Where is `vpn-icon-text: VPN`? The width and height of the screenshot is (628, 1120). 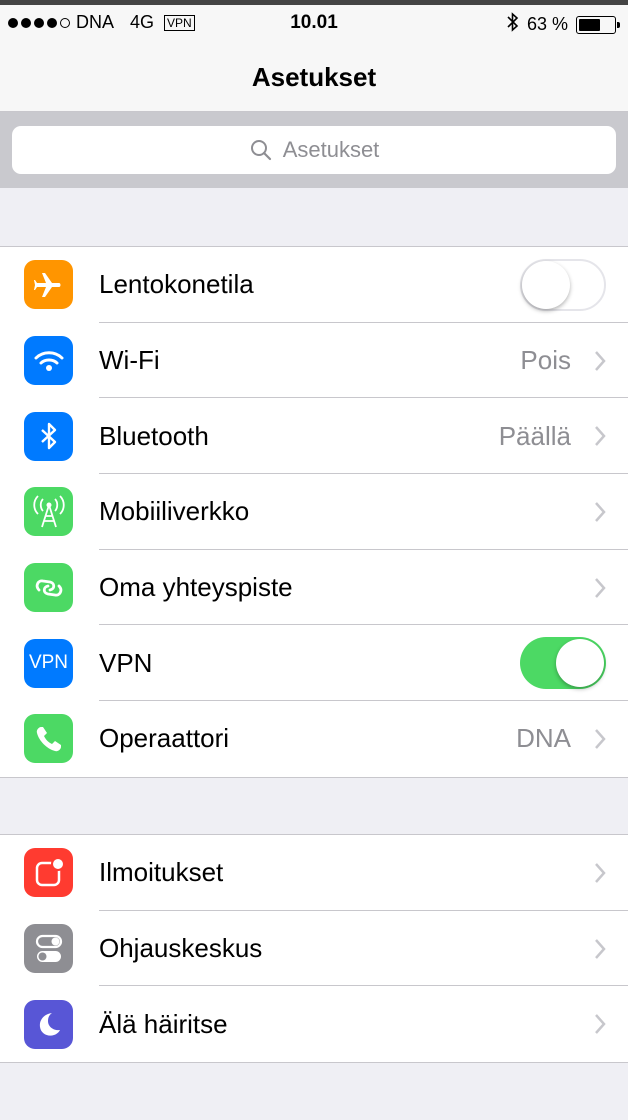
vpn-icon-text: VPN is located at coordinates (48, 663).